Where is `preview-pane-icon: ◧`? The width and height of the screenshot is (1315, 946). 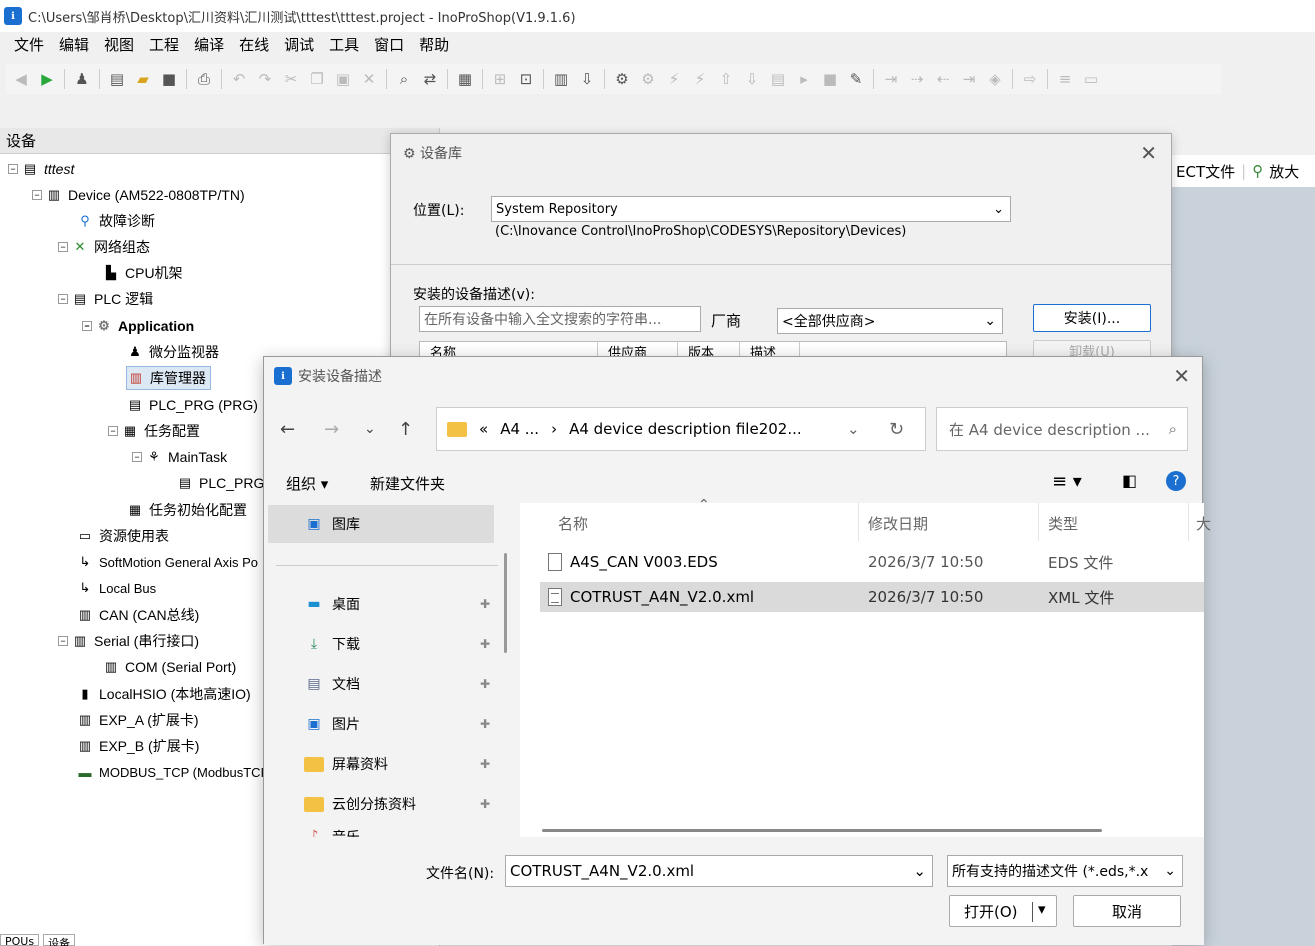
preview-pane-icon: ◧ is located at coordinates (1129, 480).